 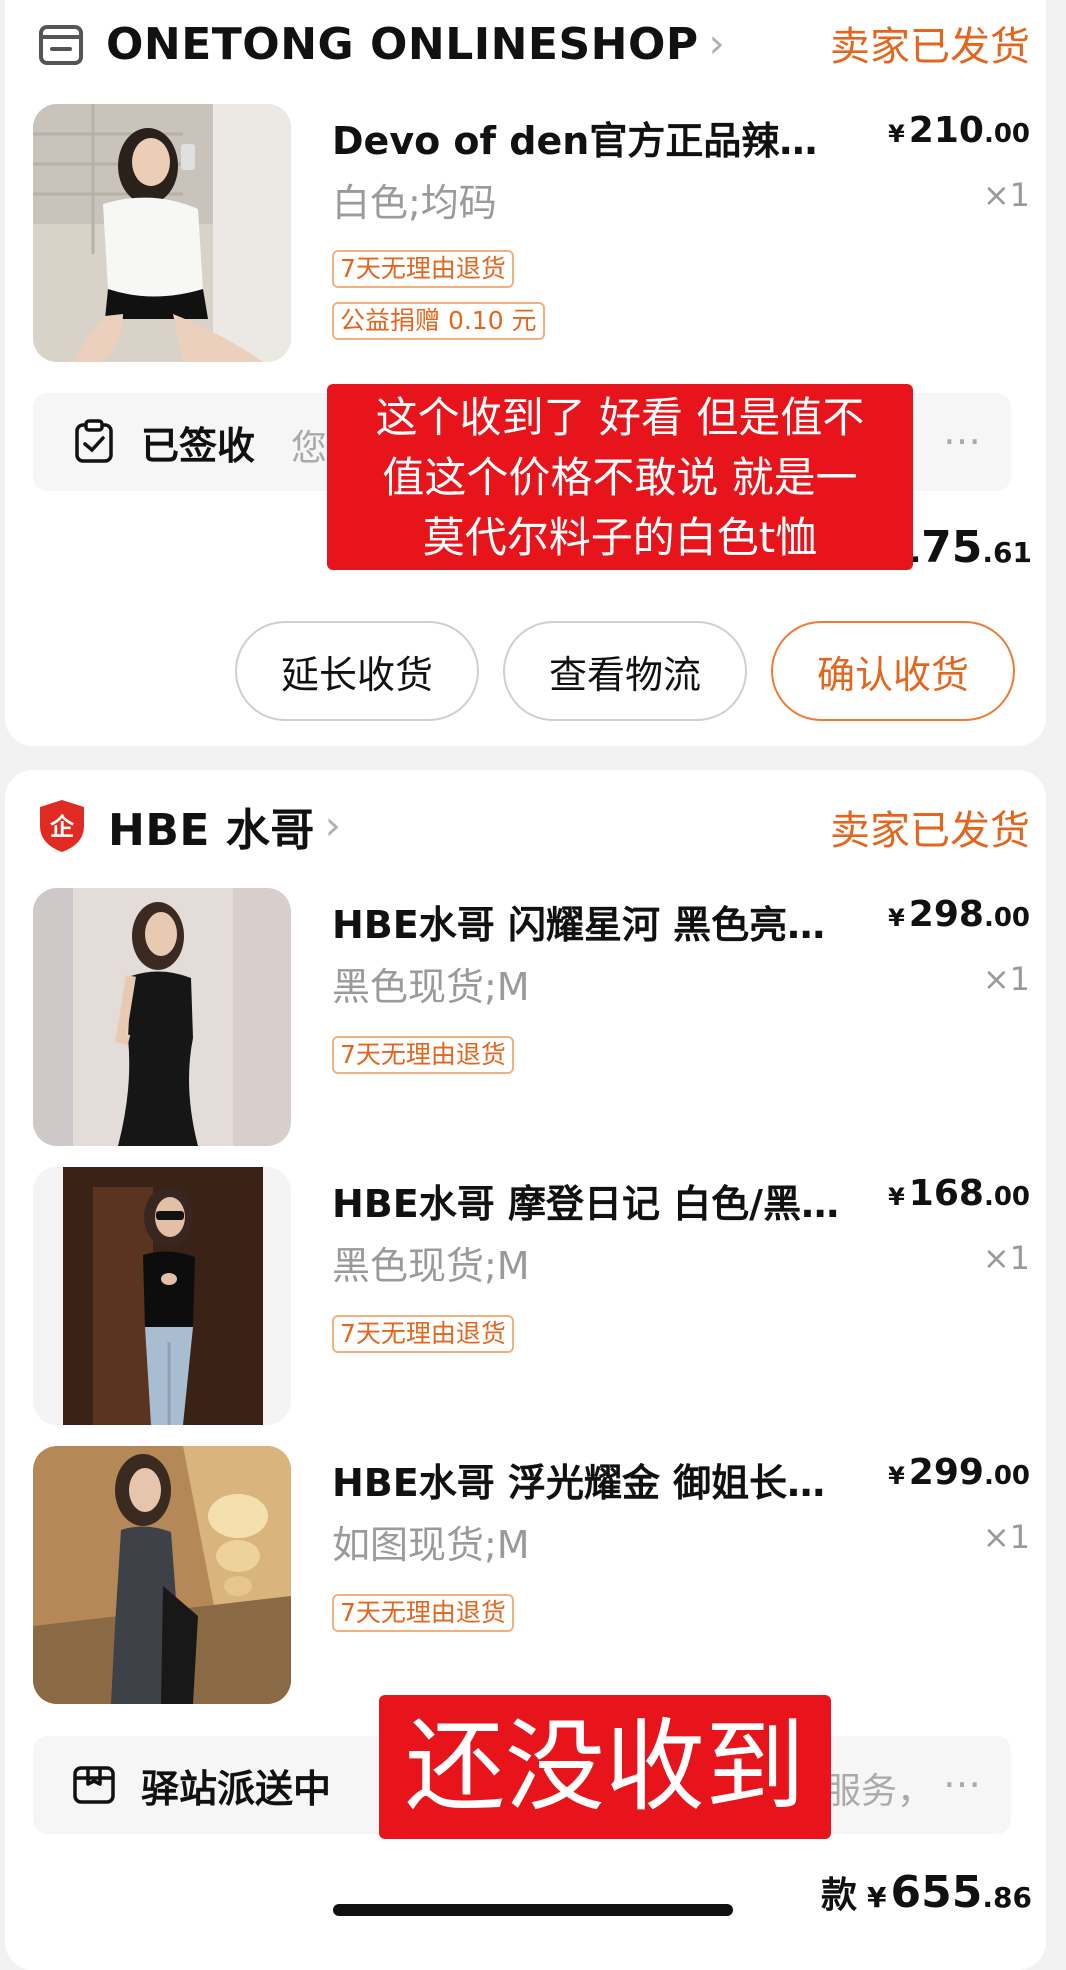 What do you see at coordinates (402, 44) in the screenshot?
I see `shop-name: ONETONG ONLINESHOP` at bounding box center [402, 44].